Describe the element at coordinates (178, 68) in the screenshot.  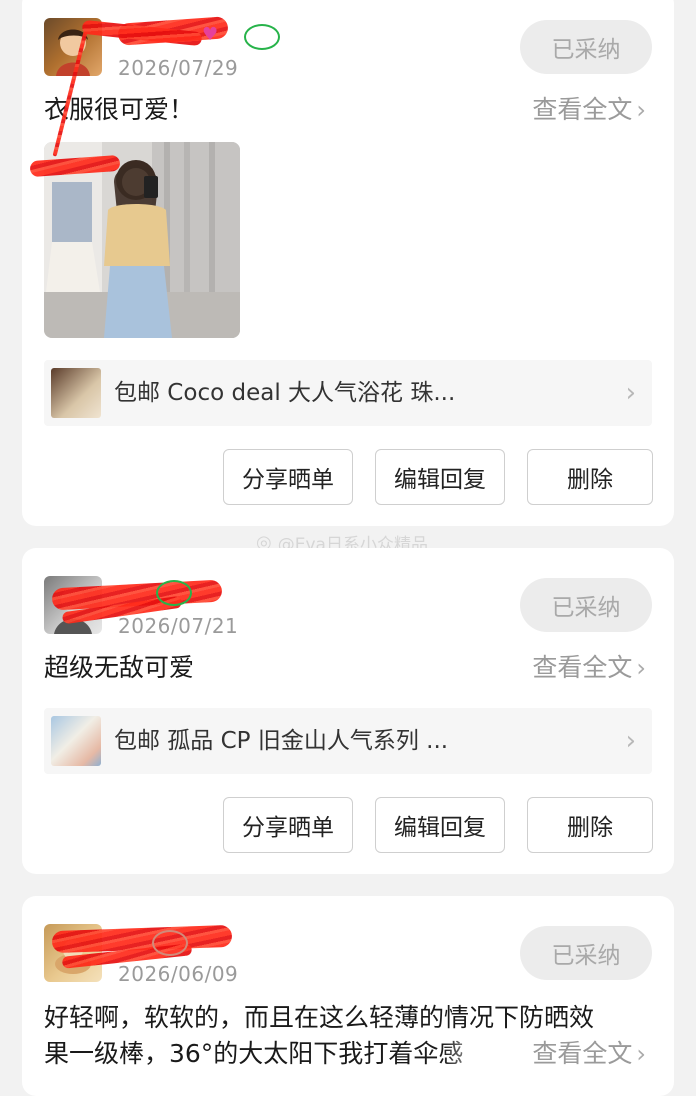
I see `review-date: 2026/07/29` at that location.